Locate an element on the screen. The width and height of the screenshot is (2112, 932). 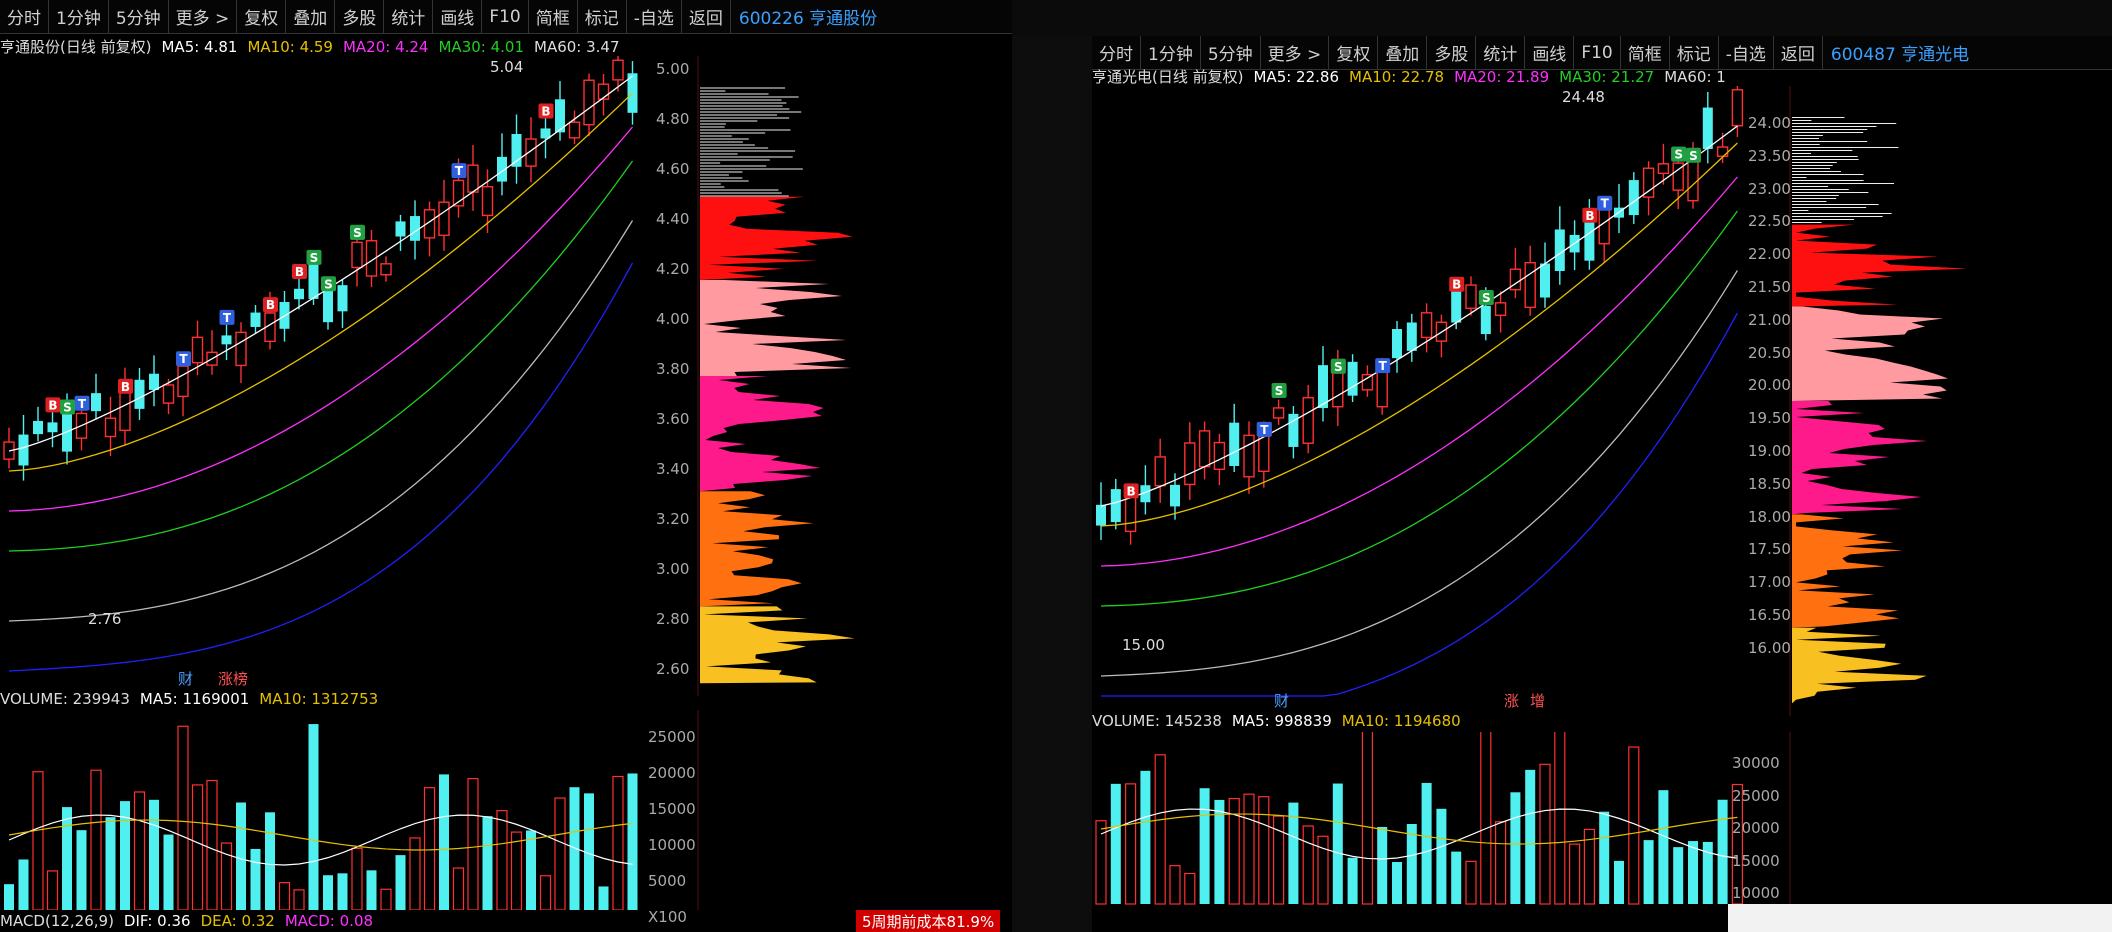
right-toolbar-item: 返回 is located at coordinates (1798, 53).